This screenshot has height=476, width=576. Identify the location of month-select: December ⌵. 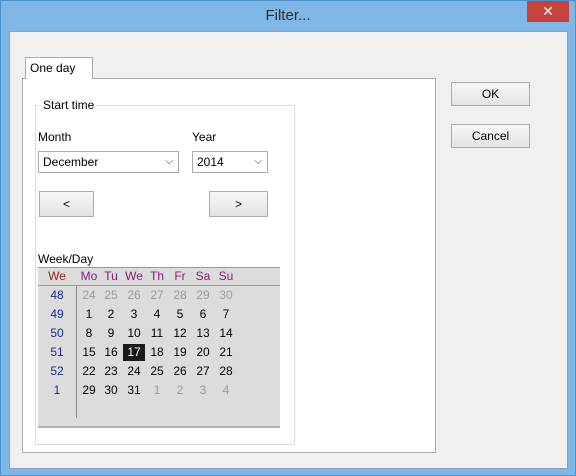
(108, 162).